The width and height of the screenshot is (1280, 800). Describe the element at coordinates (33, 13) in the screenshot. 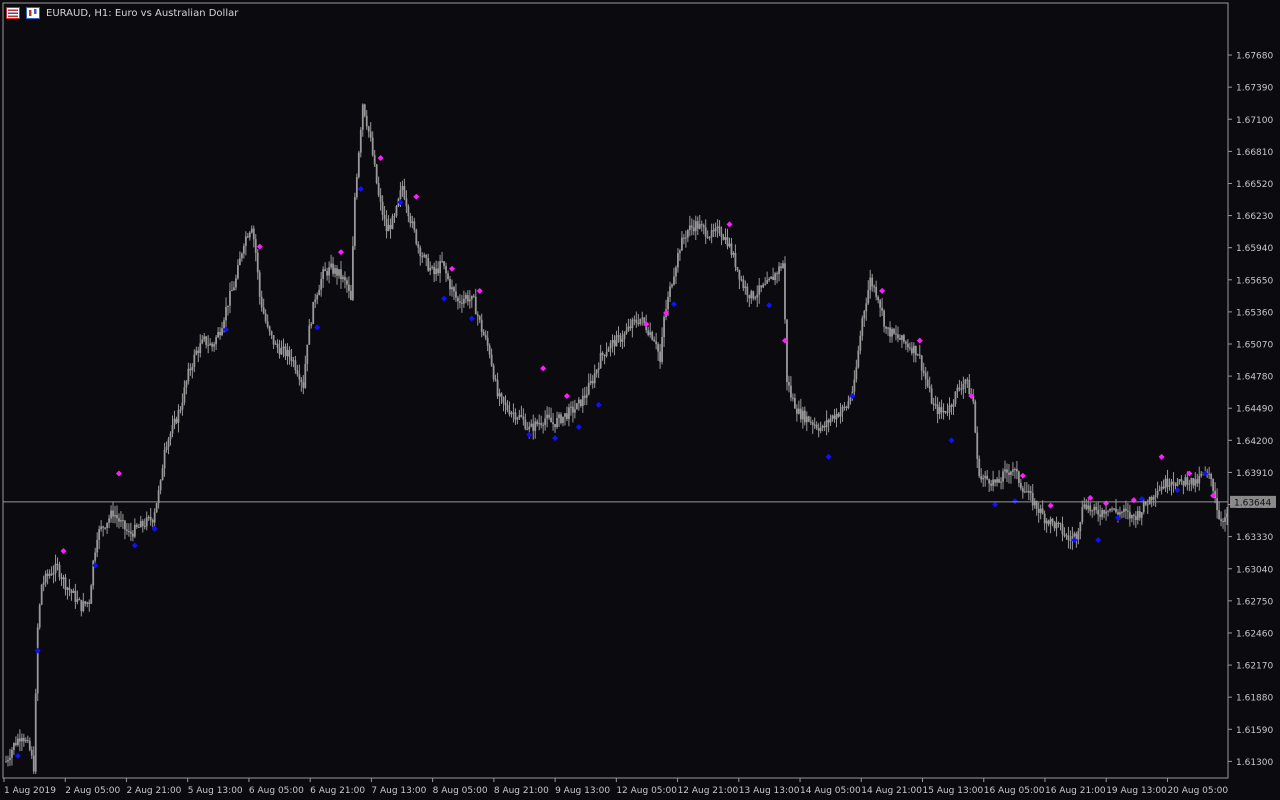

I see `candlestick-mode-icon` at that location.